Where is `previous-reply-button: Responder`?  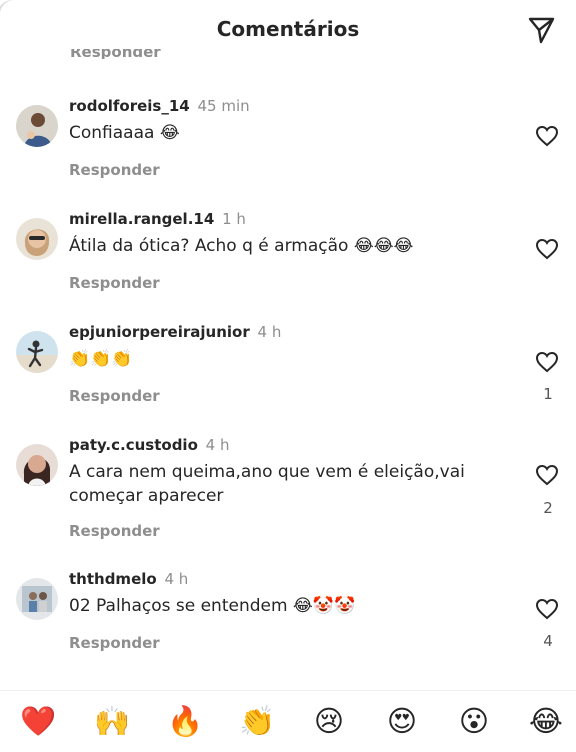 previous-reply-button: Responder is located at coordinates (130, 54).